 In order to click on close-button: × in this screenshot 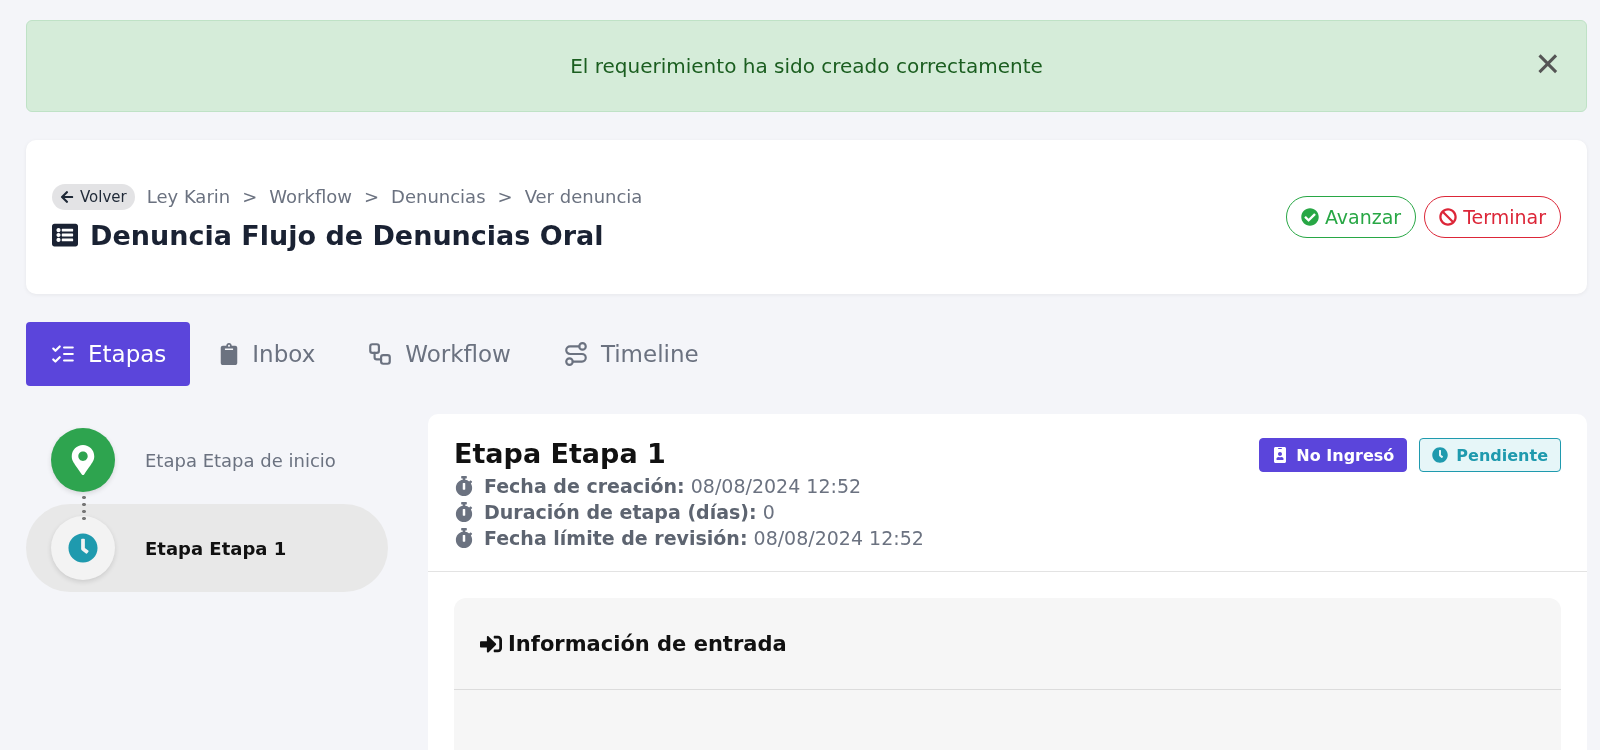, I will do `click(1547, 64)`.